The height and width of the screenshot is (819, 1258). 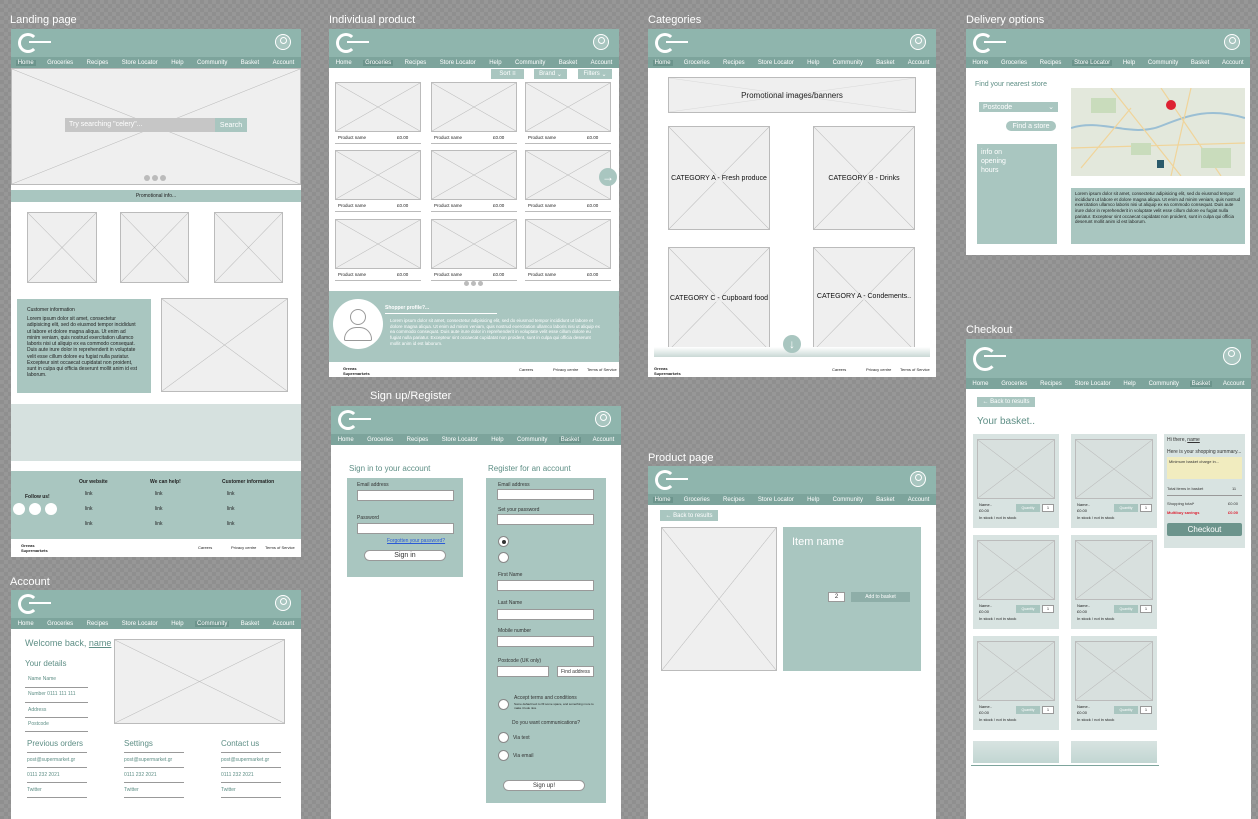 What do you see at coordinates (228, 790) in the screenshot?
I see `contact-item: Twitter` at bounding box center [228, 790].